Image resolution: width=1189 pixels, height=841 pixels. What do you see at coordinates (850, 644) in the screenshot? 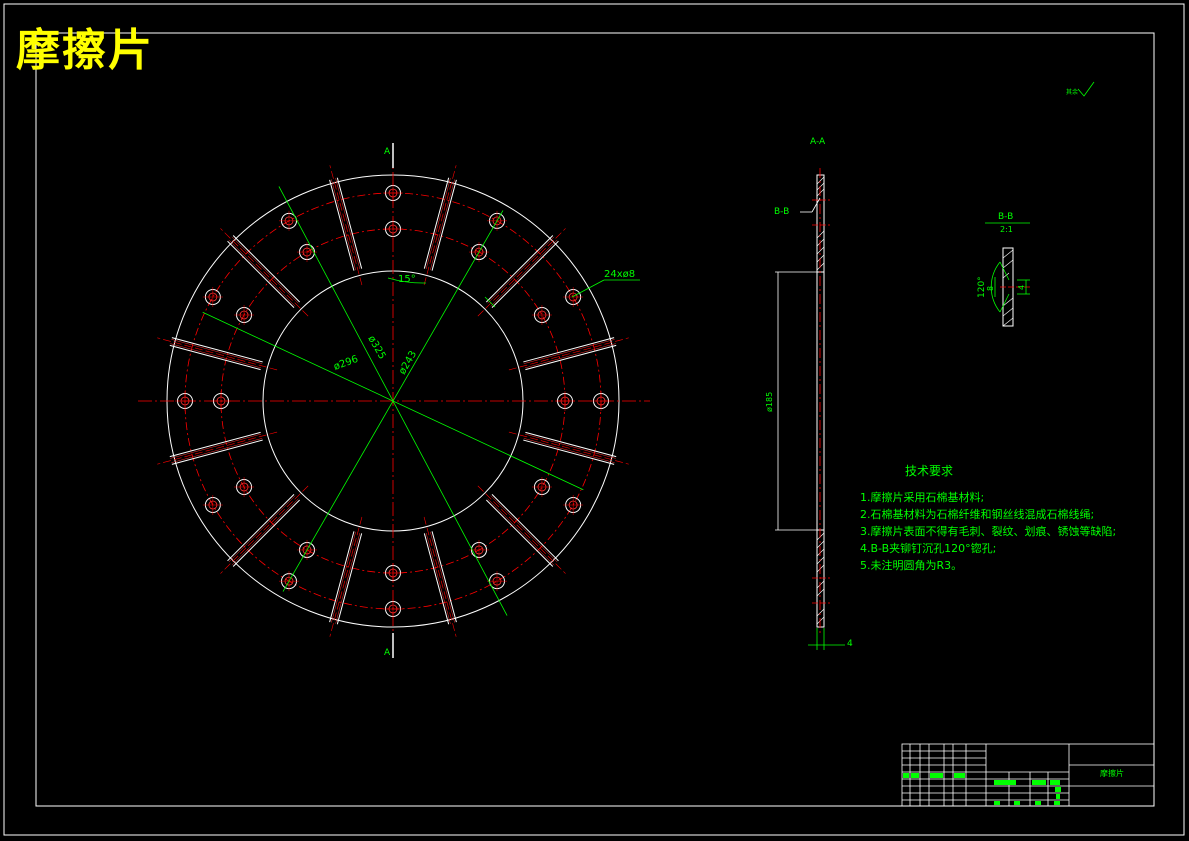
I see `dimension-thickness-label: 4` at bounding box center [850, 644].